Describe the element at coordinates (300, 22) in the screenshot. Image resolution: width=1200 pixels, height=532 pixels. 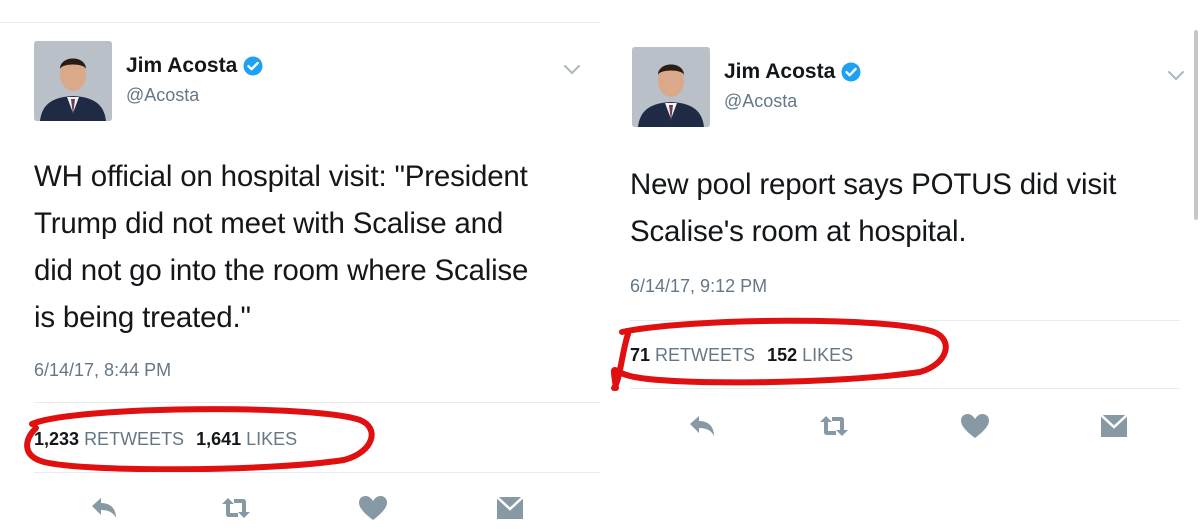
I see `top-divider` at that location.